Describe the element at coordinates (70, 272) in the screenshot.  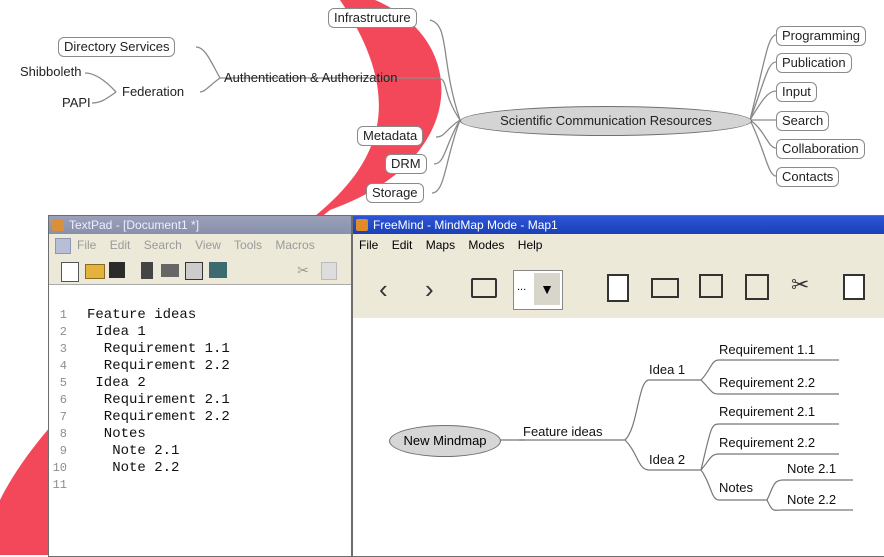
I see `new-file-icon` at that location.